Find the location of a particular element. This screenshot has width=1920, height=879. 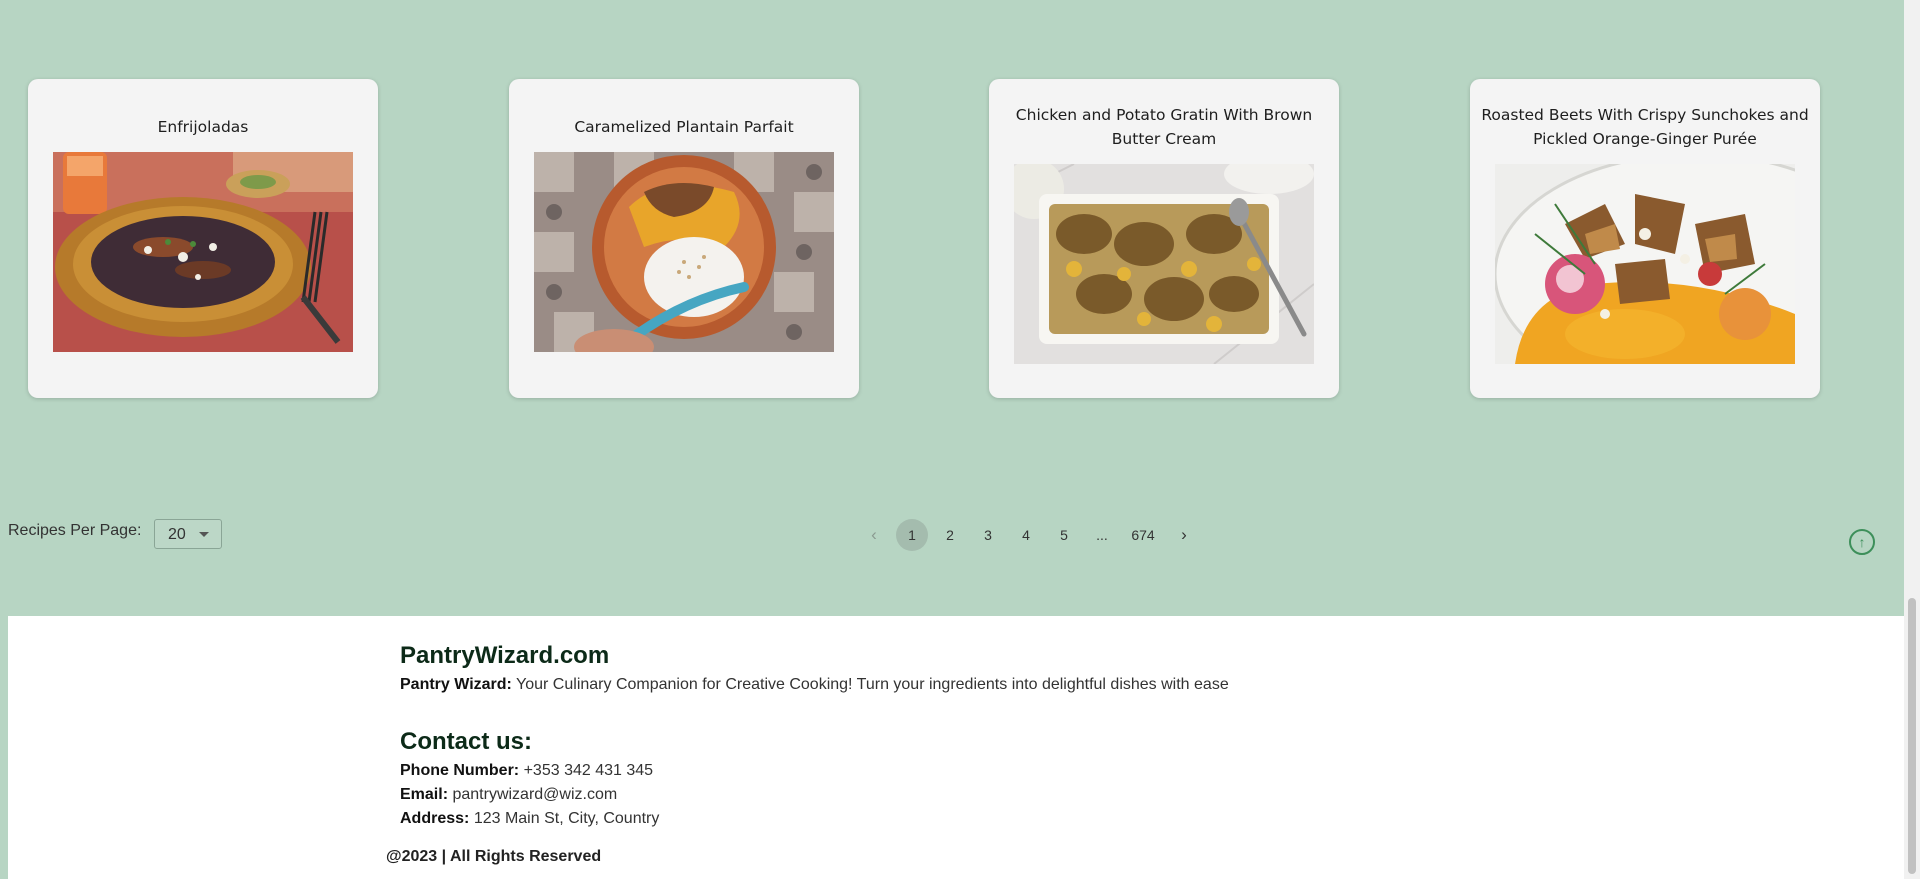

previous-page-button: ‹ is located at coordinates (874, 535).